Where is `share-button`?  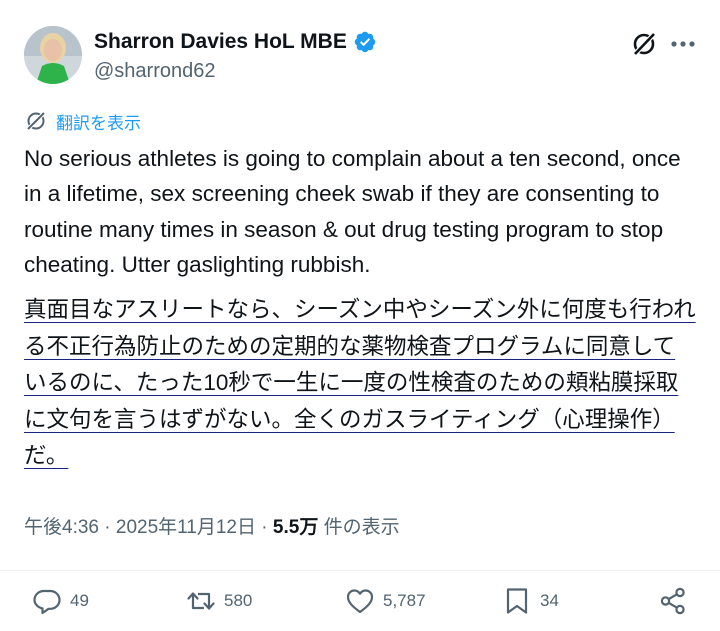
share-button is located at coordinates (673, 601).